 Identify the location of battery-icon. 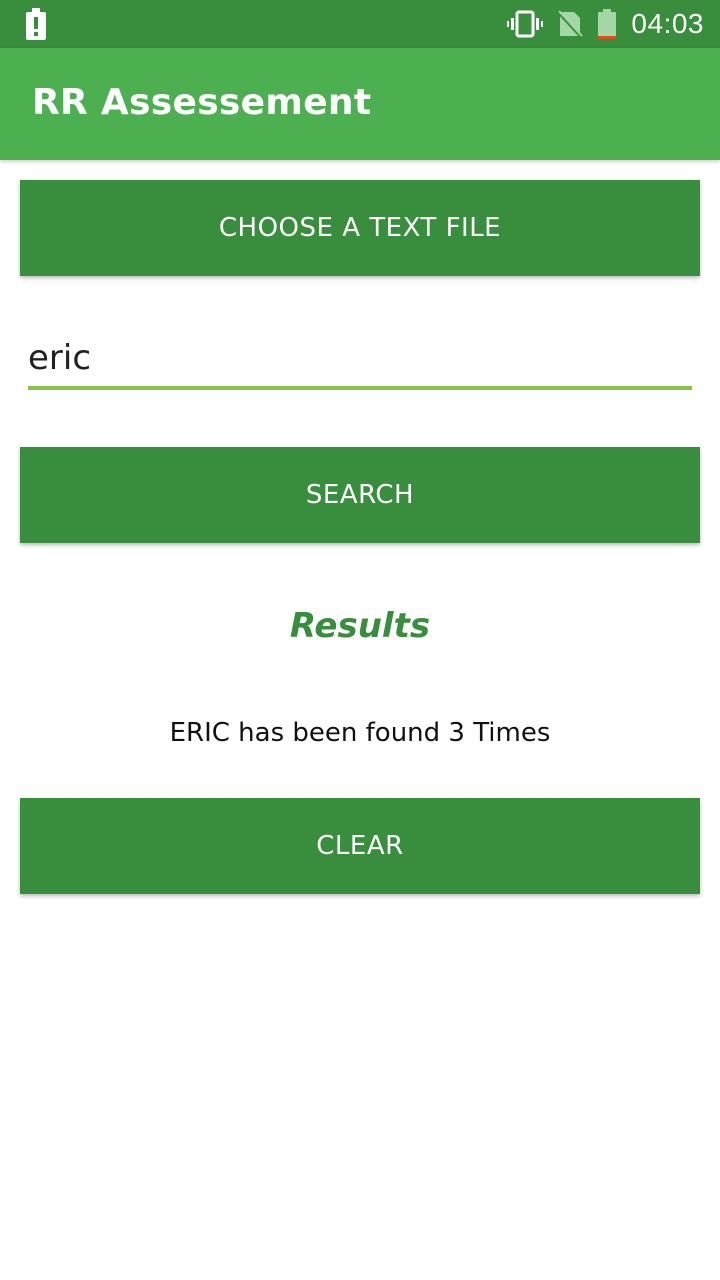
(607, 24).